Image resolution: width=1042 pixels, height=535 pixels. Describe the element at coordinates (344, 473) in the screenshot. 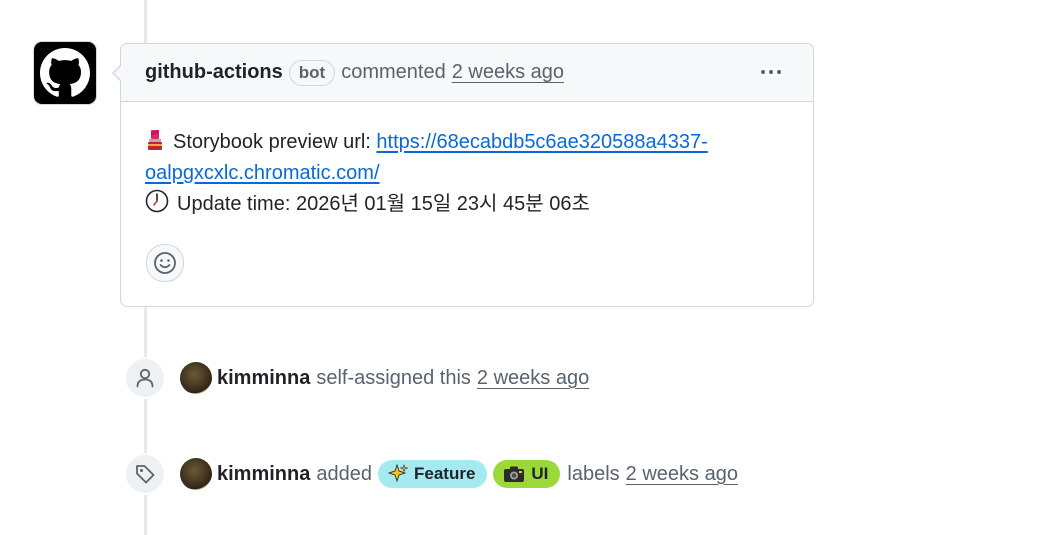

I see `event-text: added` at that location.